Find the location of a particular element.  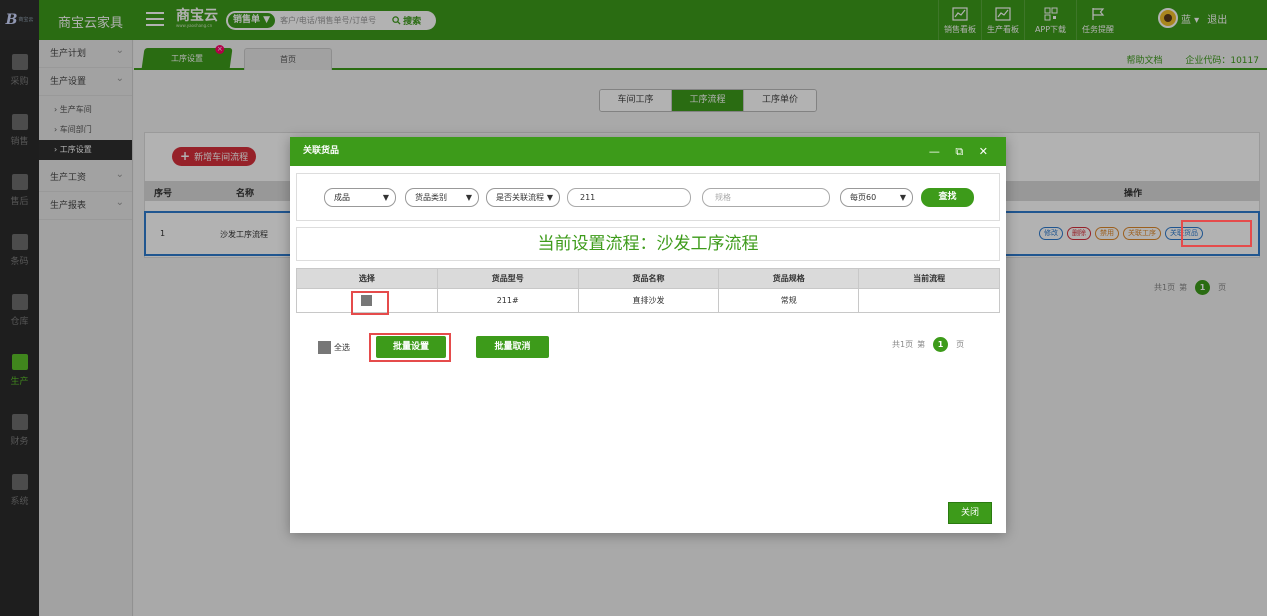

pager-suffix: 页 is located at coordinates (960, 344).